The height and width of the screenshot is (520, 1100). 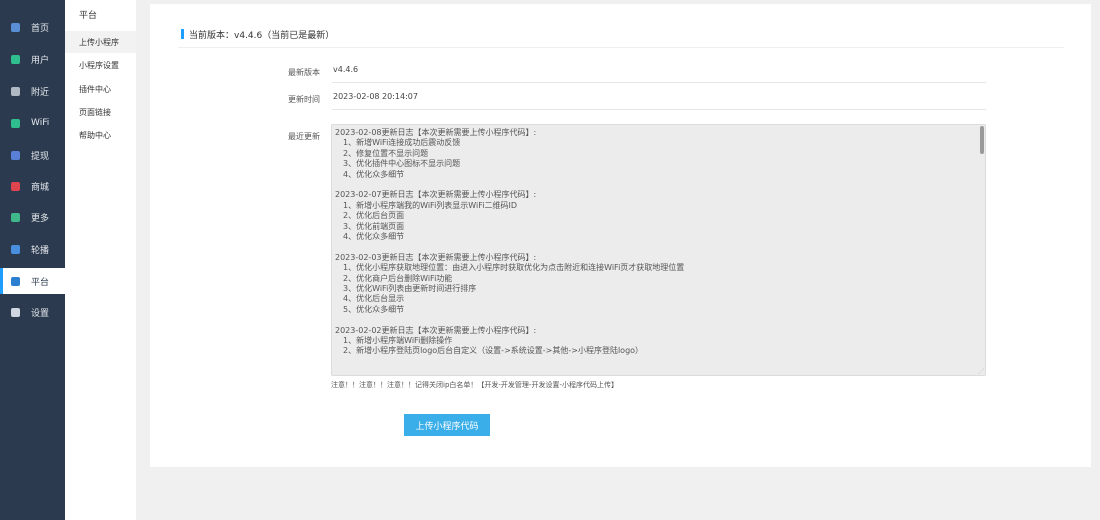 What do you see at coordinates (410, 289) in the screenshot?
I see `changelog-entry-item: 3、优化WiFi列表由更新时间进行排序` at bounding box center [410, 289].